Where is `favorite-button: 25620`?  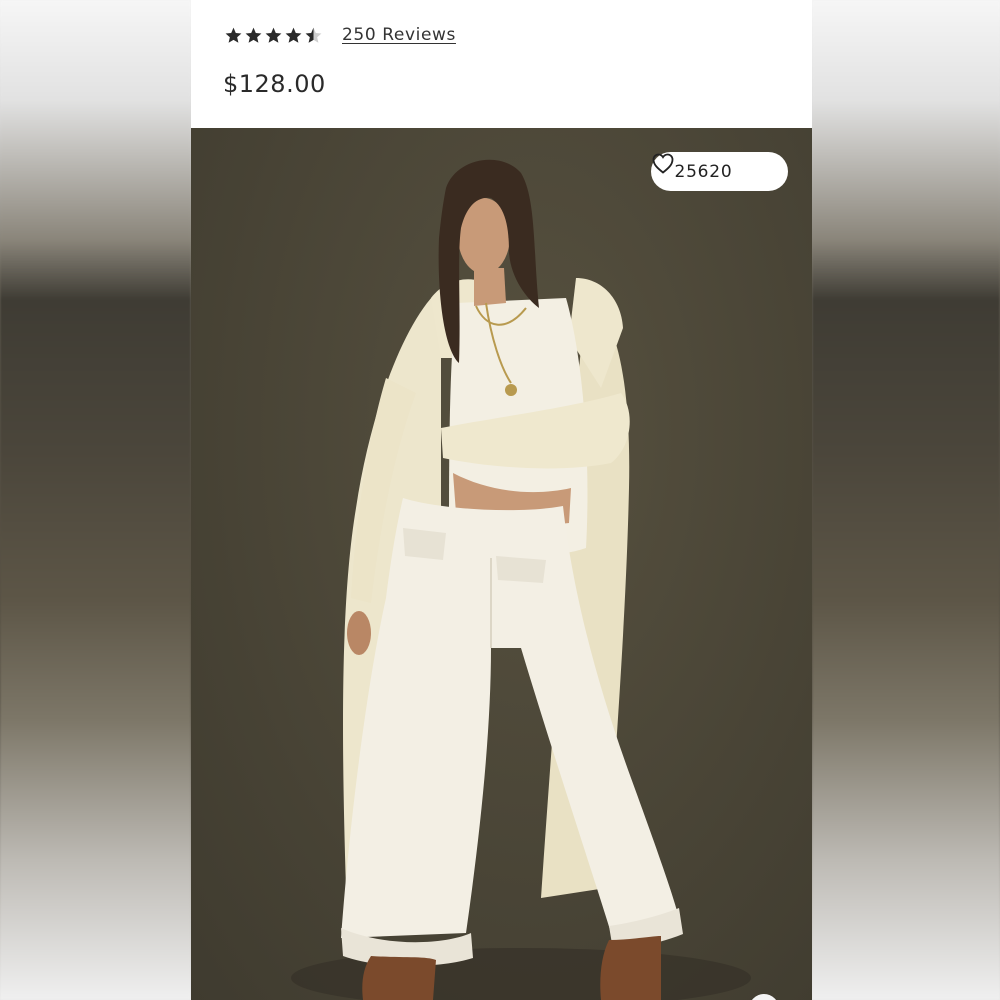 favorite-button: 25620 is located at coordinates (719, 171).